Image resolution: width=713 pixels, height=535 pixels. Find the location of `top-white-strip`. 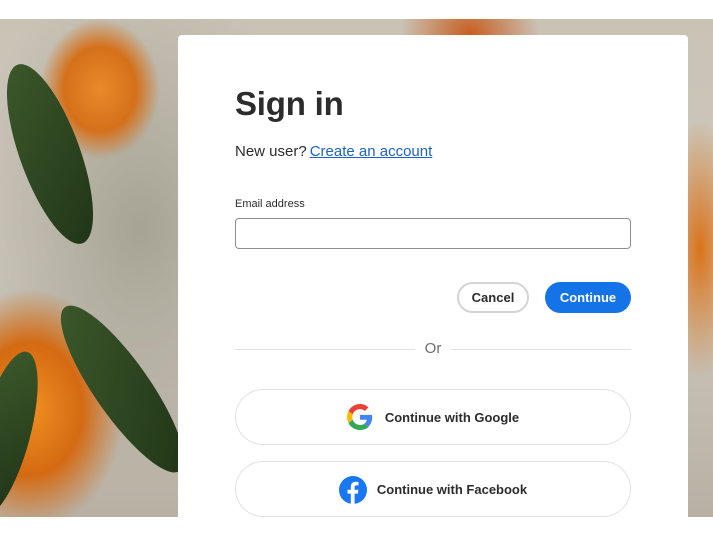

top-white-strip is located at coordinates (356, 9).